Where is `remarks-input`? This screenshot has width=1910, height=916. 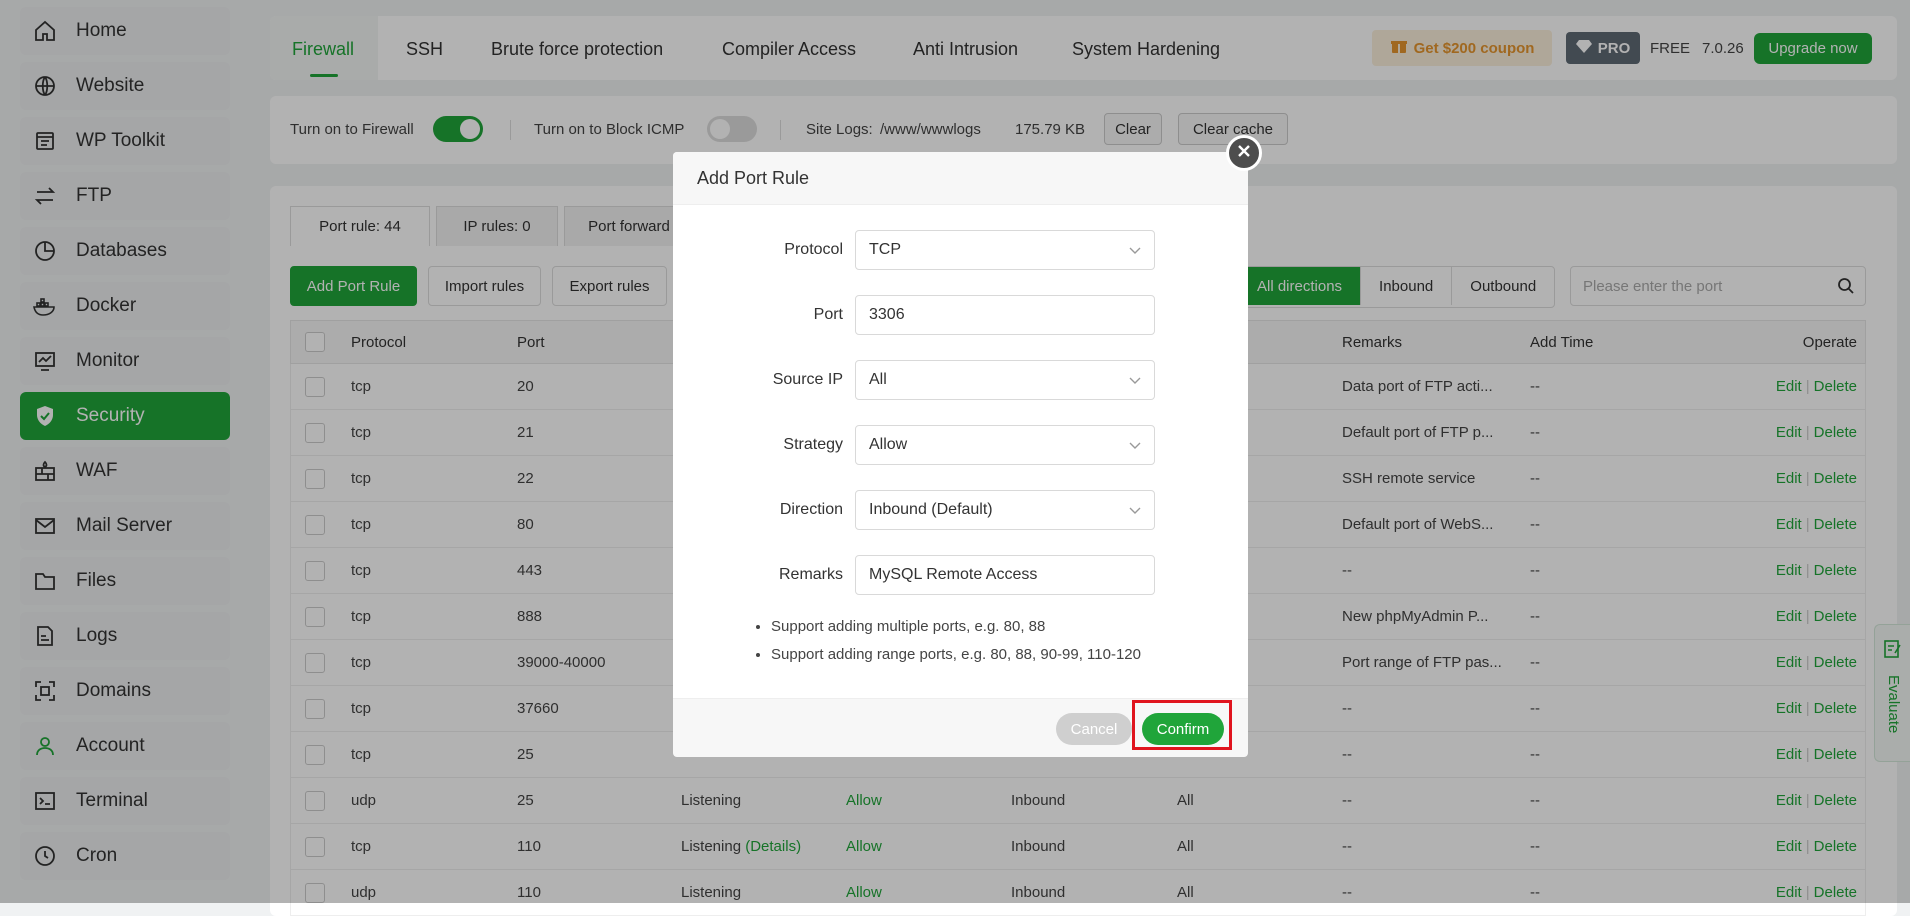
remarks-input is located at coordinates (1004, 575).